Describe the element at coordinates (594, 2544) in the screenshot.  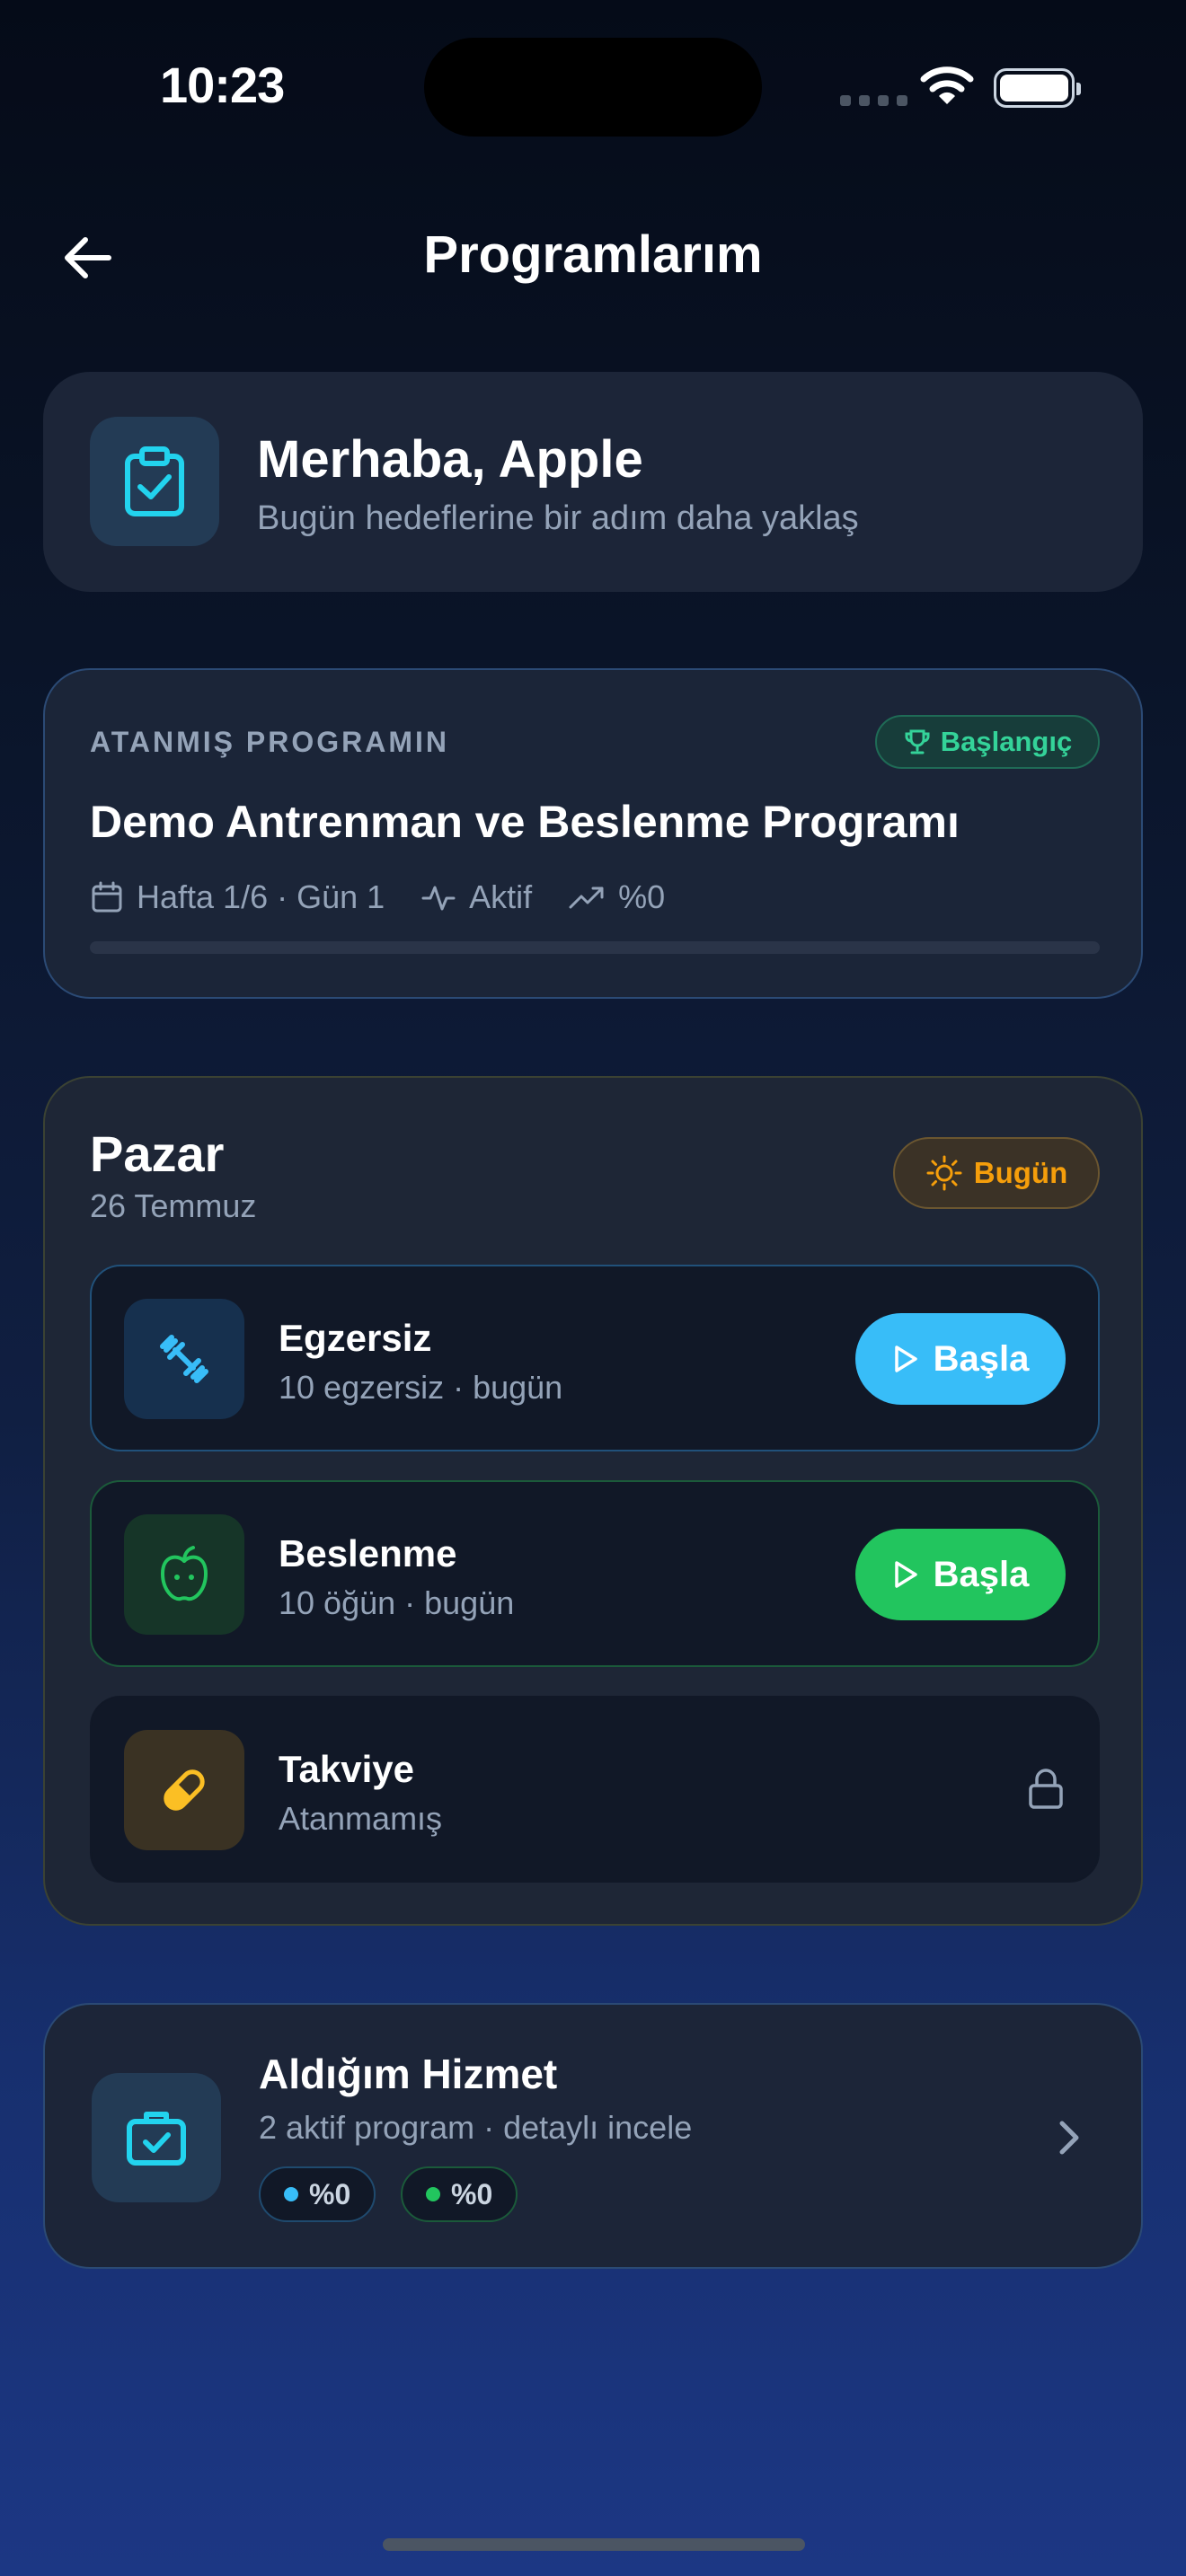
I see `home-indicator` at that location.